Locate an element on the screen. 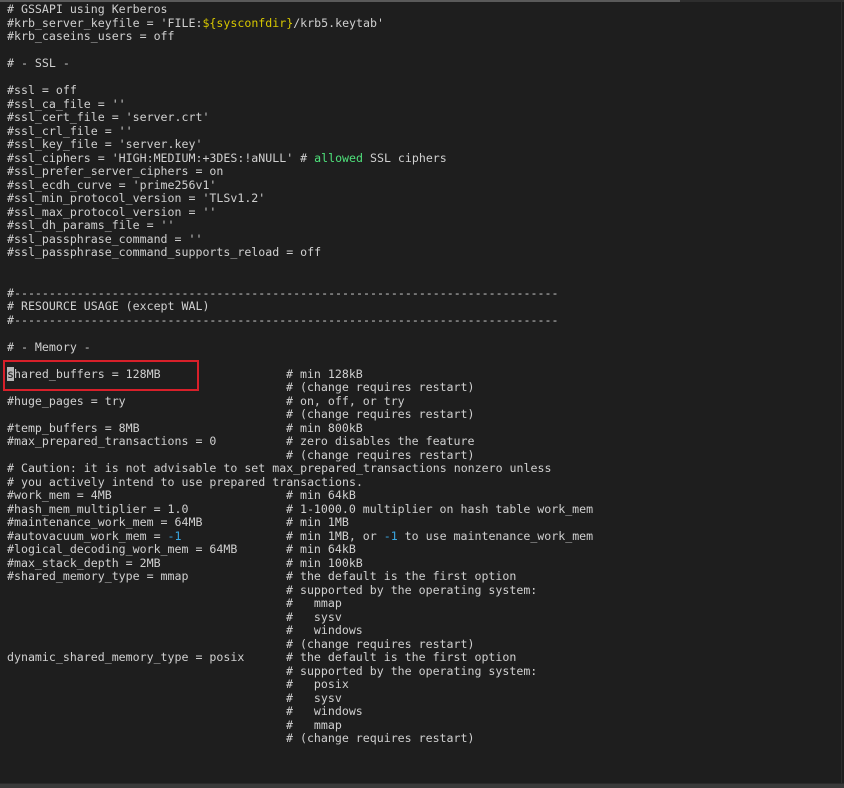 The height and width of the screenshot is (788, 844). text-segment: # min 800kB is located at coordinates (324, 427).